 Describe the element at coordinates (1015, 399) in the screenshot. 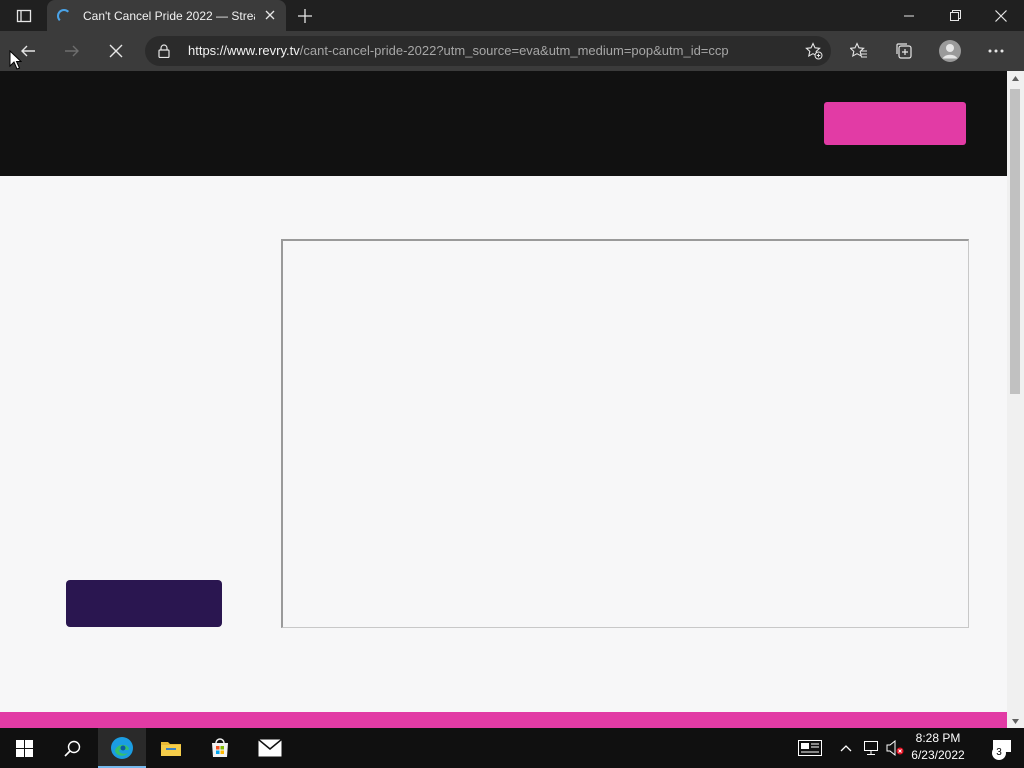

I see `page-scrollbar` at that location.